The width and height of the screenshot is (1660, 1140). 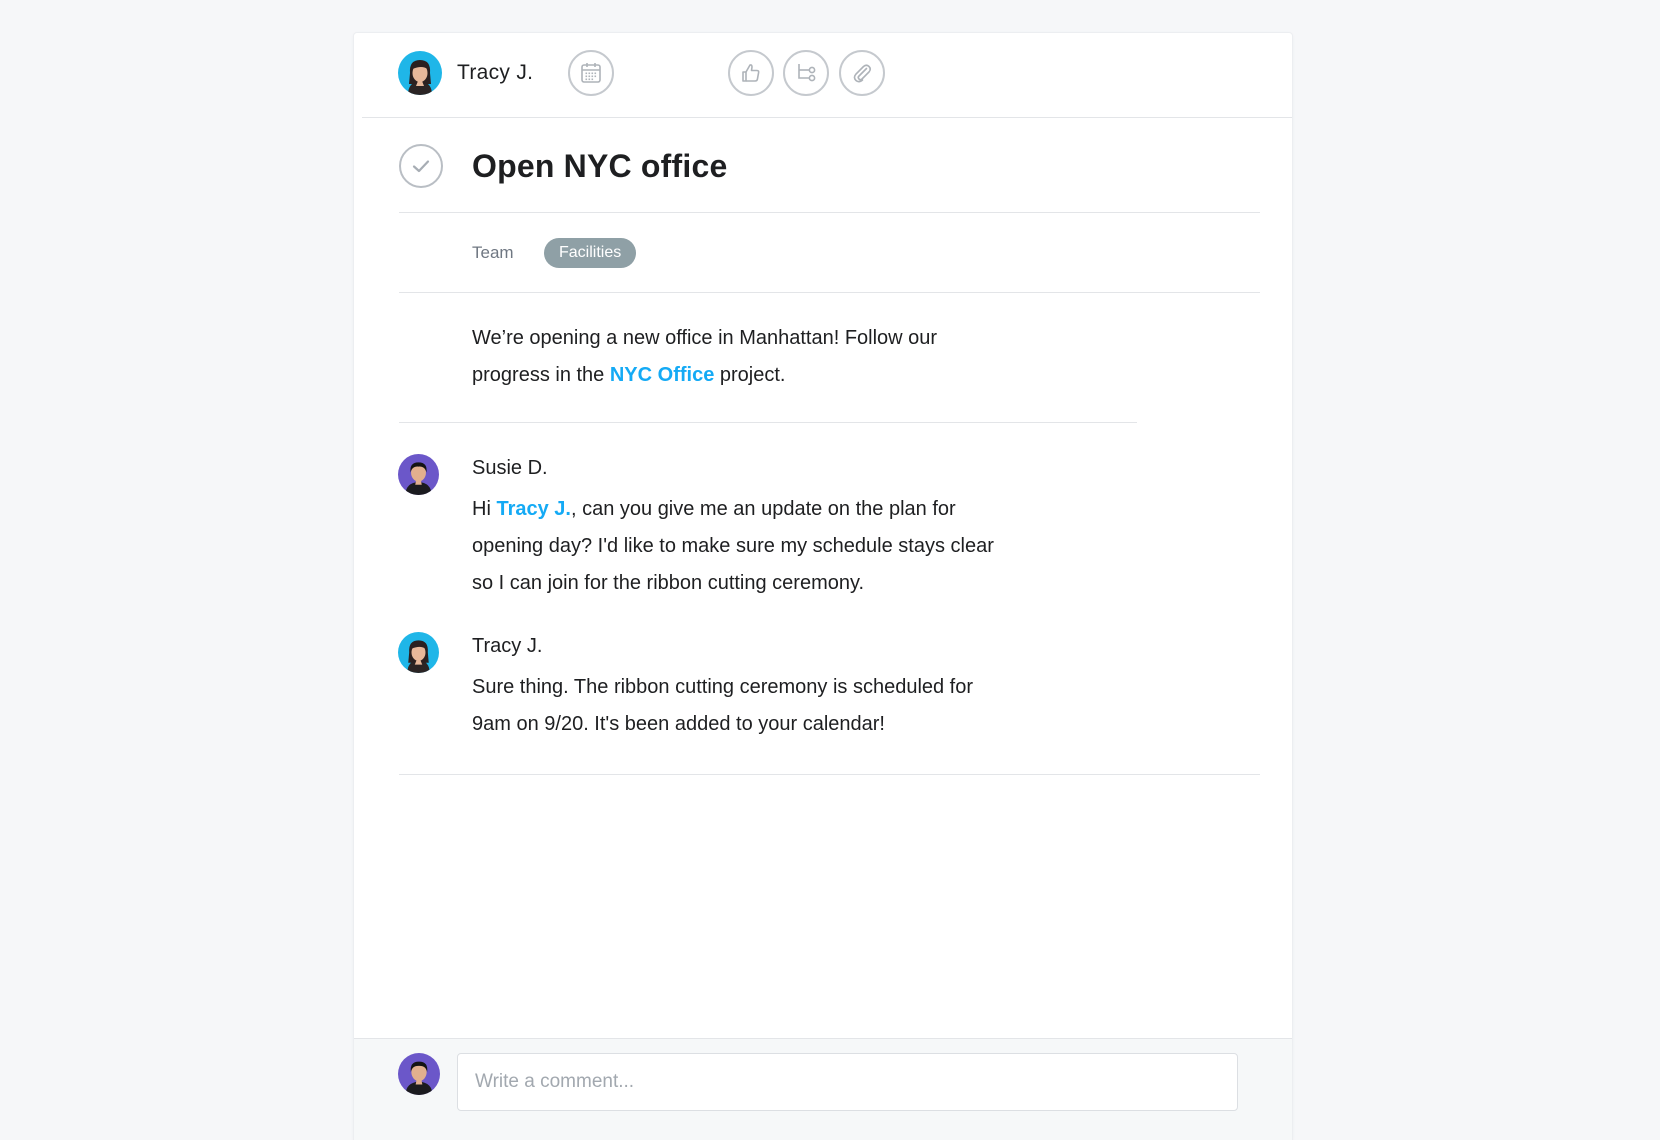 What do you see at coordinates (662, 375) in the screenshot?
I see `project-link: NYC Office` at bounding box center [662, 375].